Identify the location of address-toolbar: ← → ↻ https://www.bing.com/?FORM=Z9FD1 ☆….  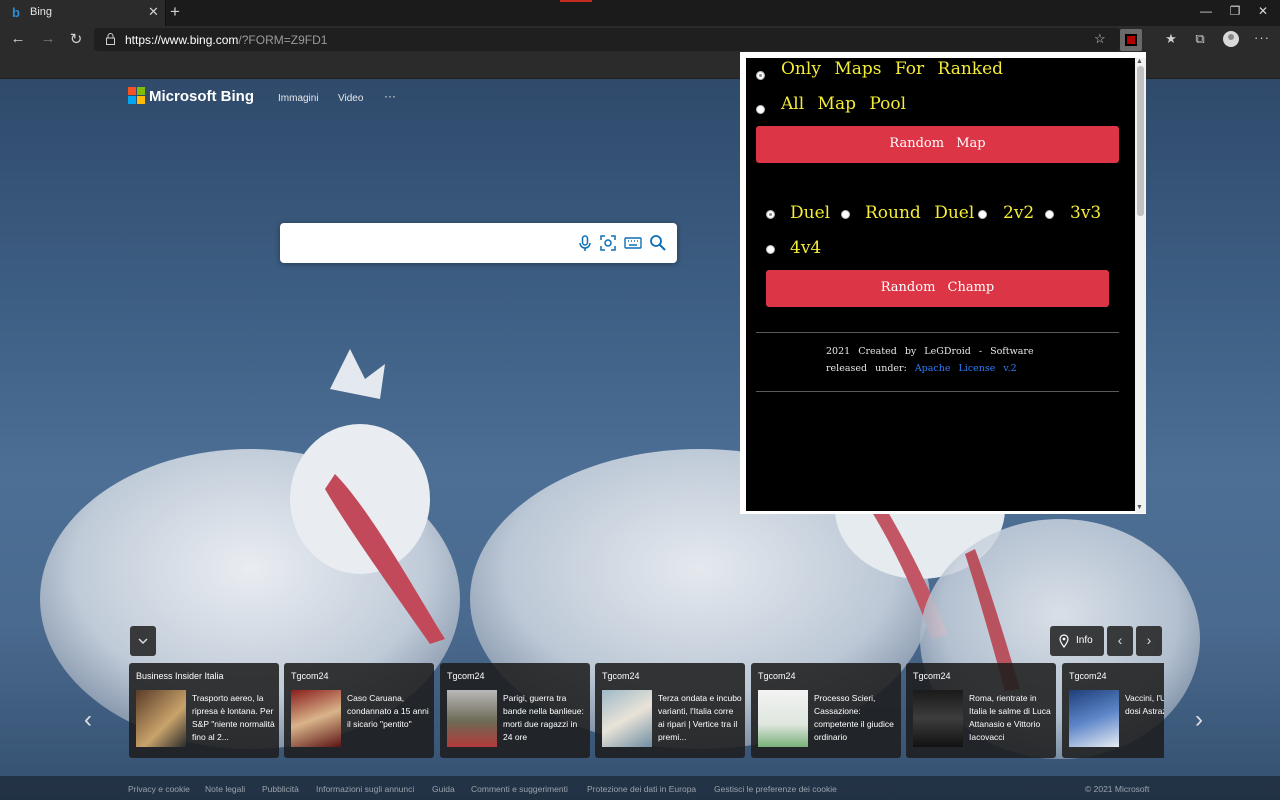
(640, 39).